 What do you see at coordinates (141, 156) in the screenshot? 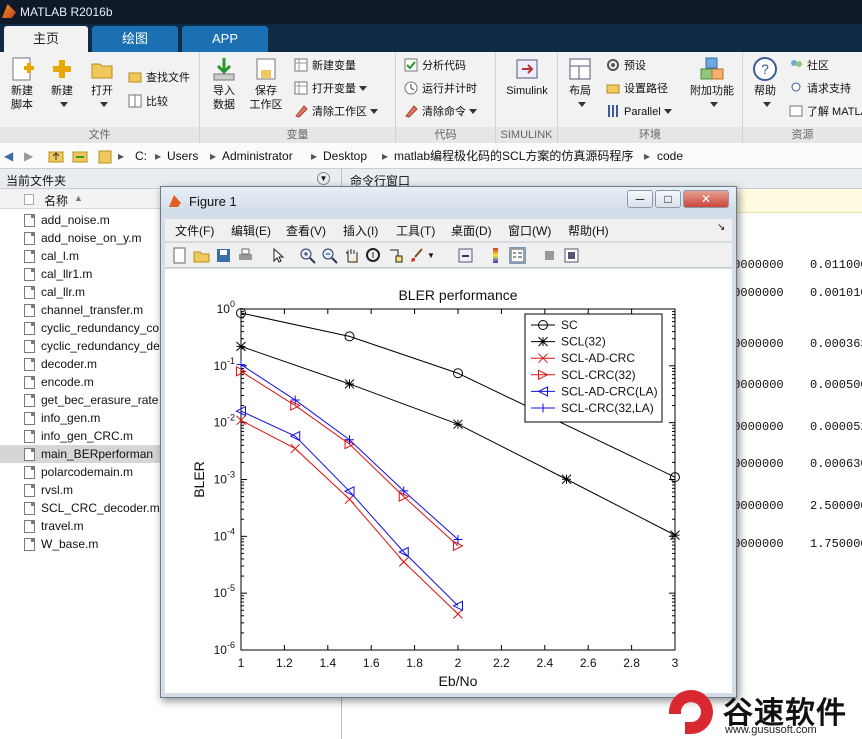
I see `path-segment-drive: C:` at bounding box center [141, 156].